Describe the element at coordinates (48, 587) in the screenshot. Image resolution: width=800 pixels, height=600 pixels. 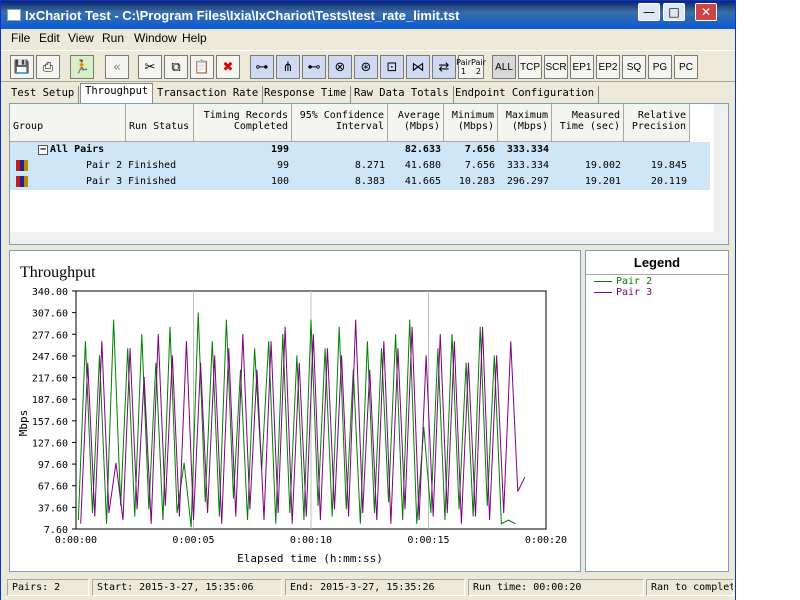
I see `status-pairs: Pairs: 2` at that location.